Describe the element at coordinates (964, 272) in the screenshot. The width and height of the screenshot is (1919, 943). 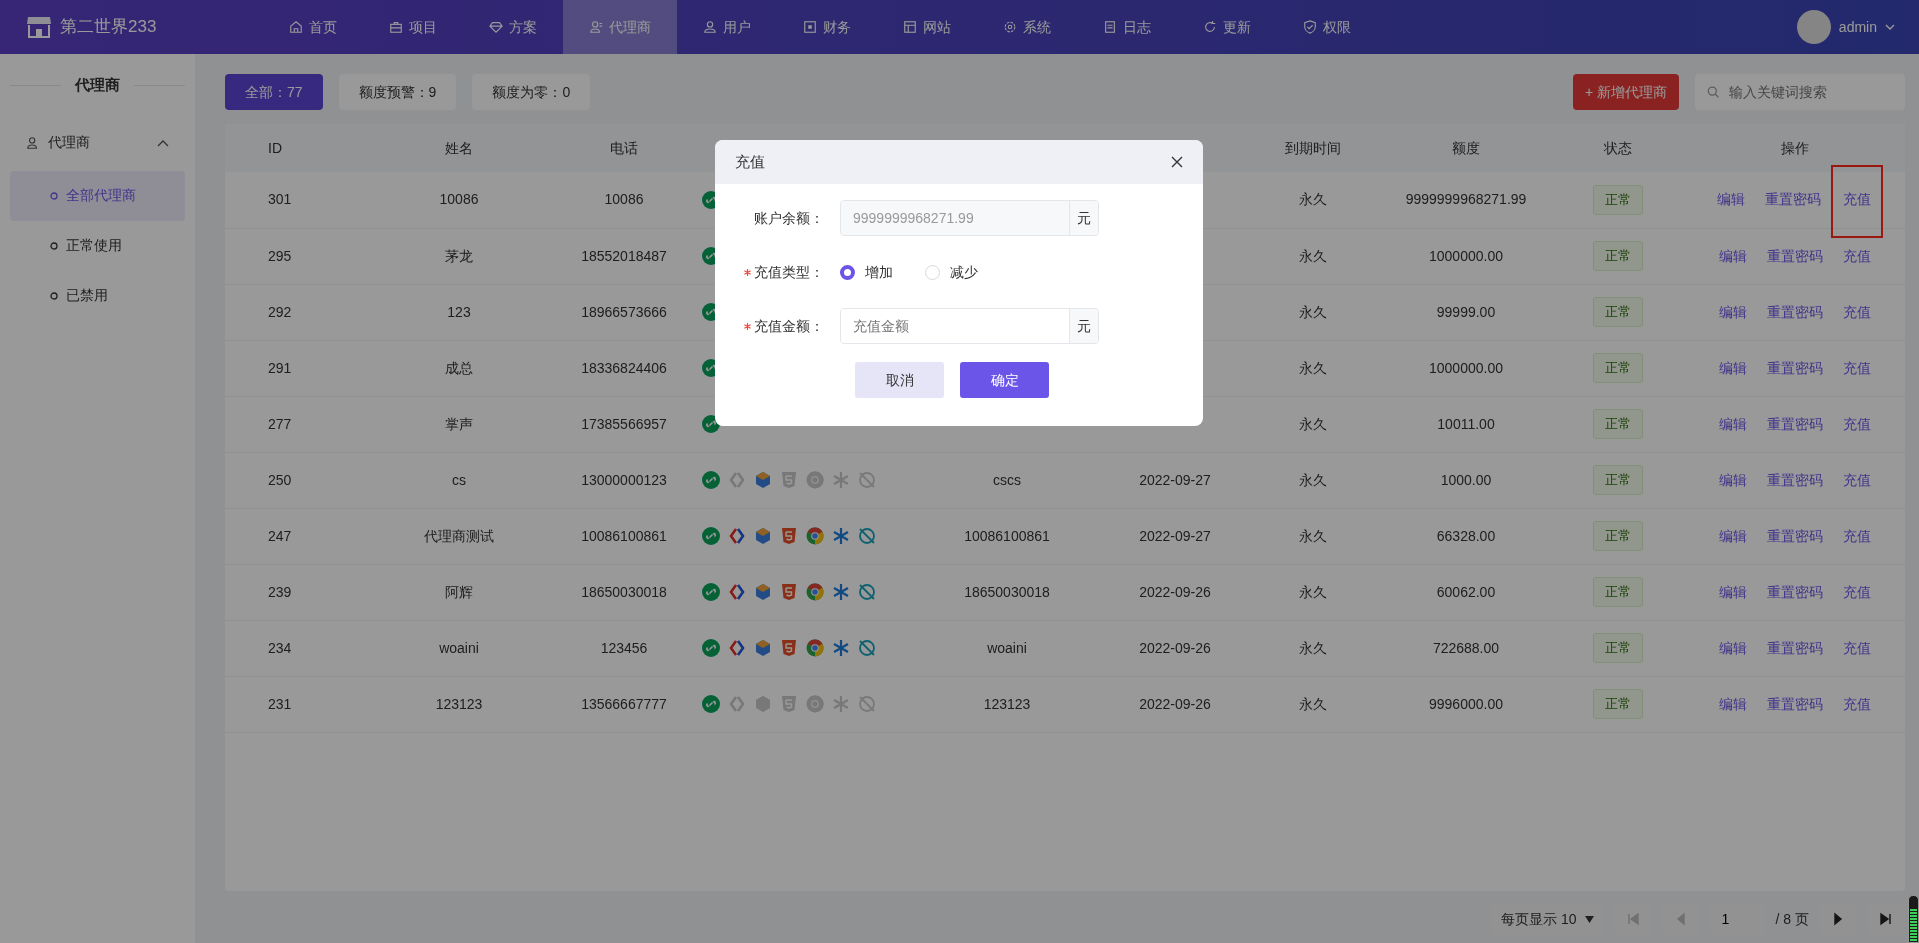
I see `radio-label: 减少` at that location.